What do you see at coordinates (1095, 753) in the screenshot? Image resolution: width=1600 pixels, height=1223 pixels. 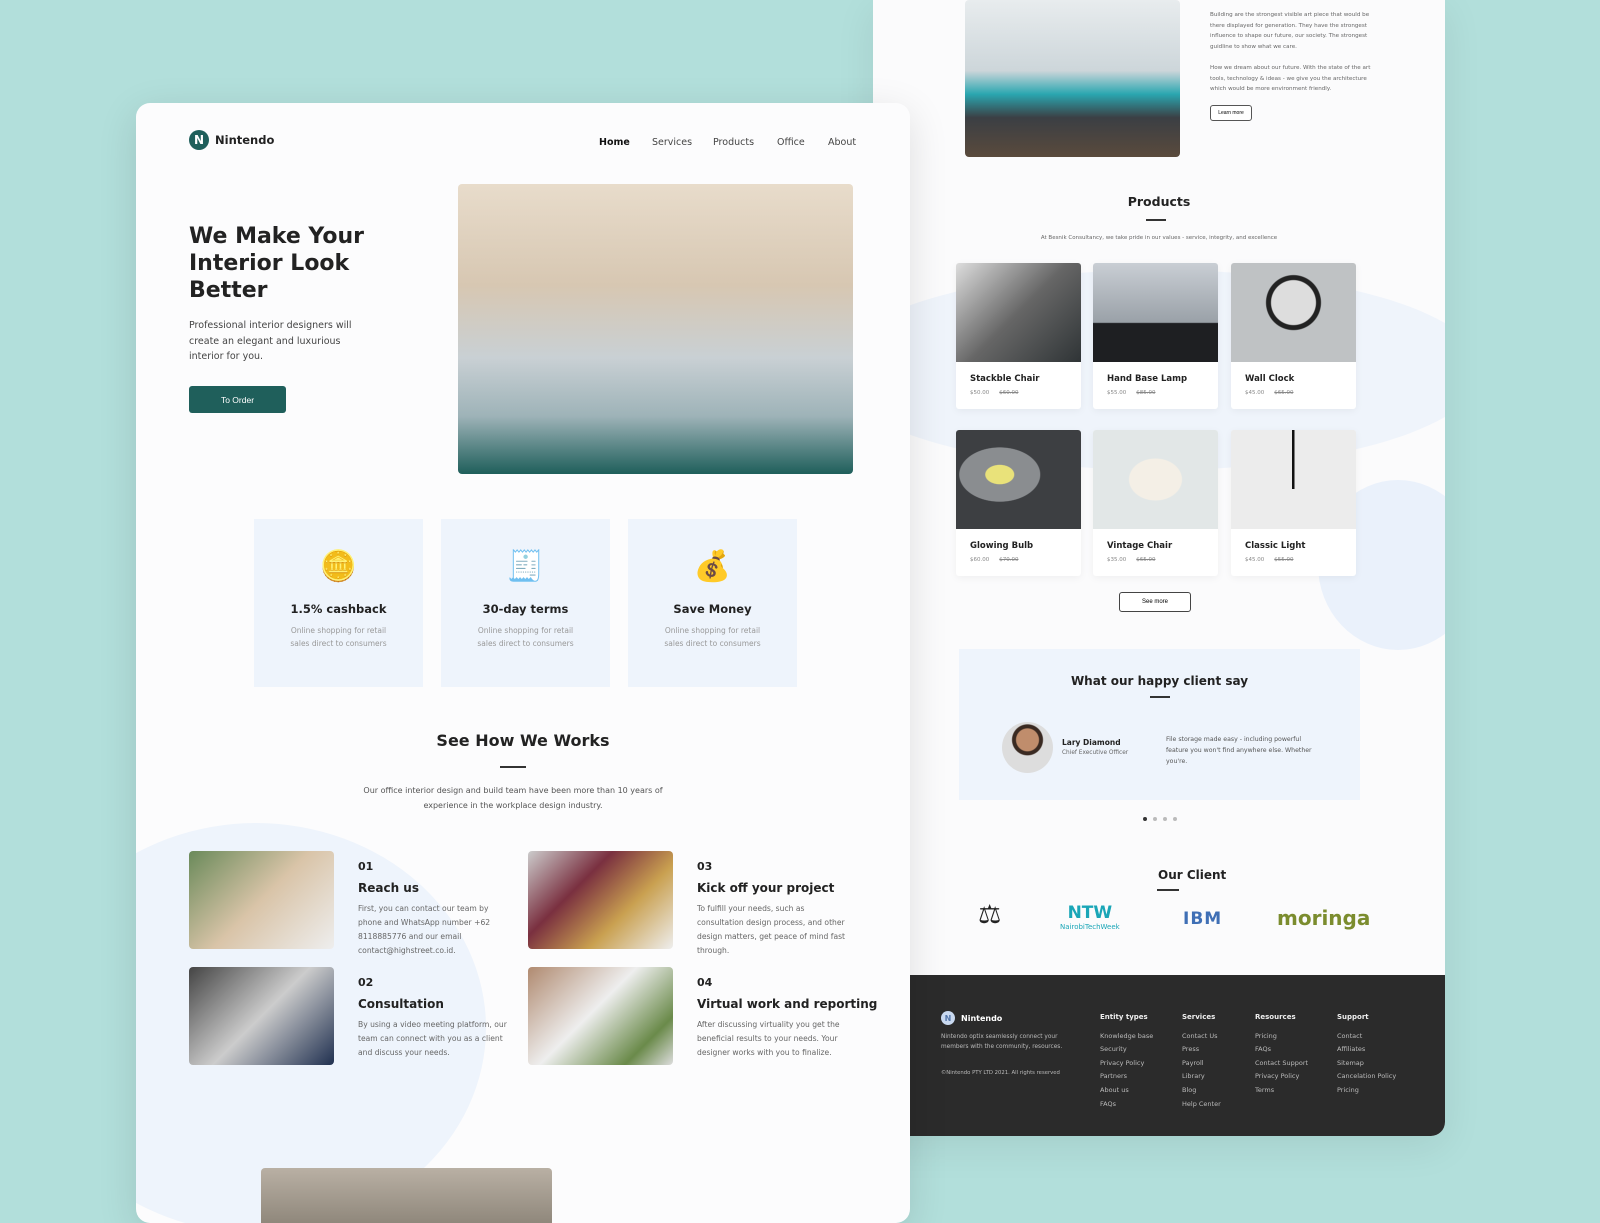 I see `client-role: Chief Executive Officer` at bounding box center [1095, 753].